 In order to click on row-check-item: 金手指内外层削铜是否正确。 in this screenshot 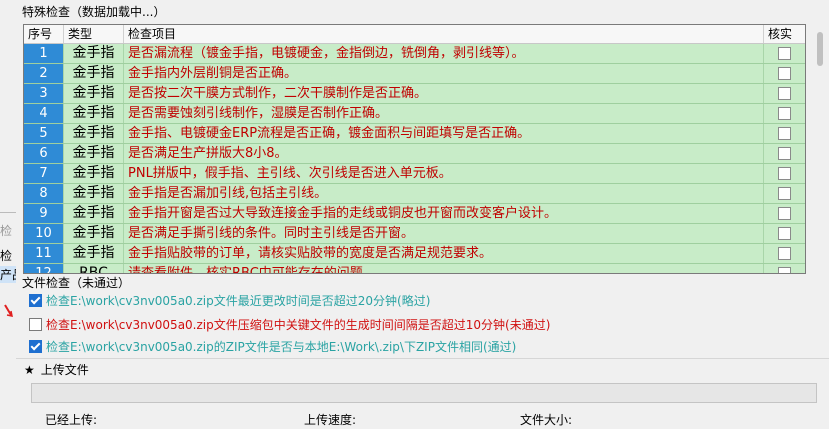, I will do `click(444, 73)`.